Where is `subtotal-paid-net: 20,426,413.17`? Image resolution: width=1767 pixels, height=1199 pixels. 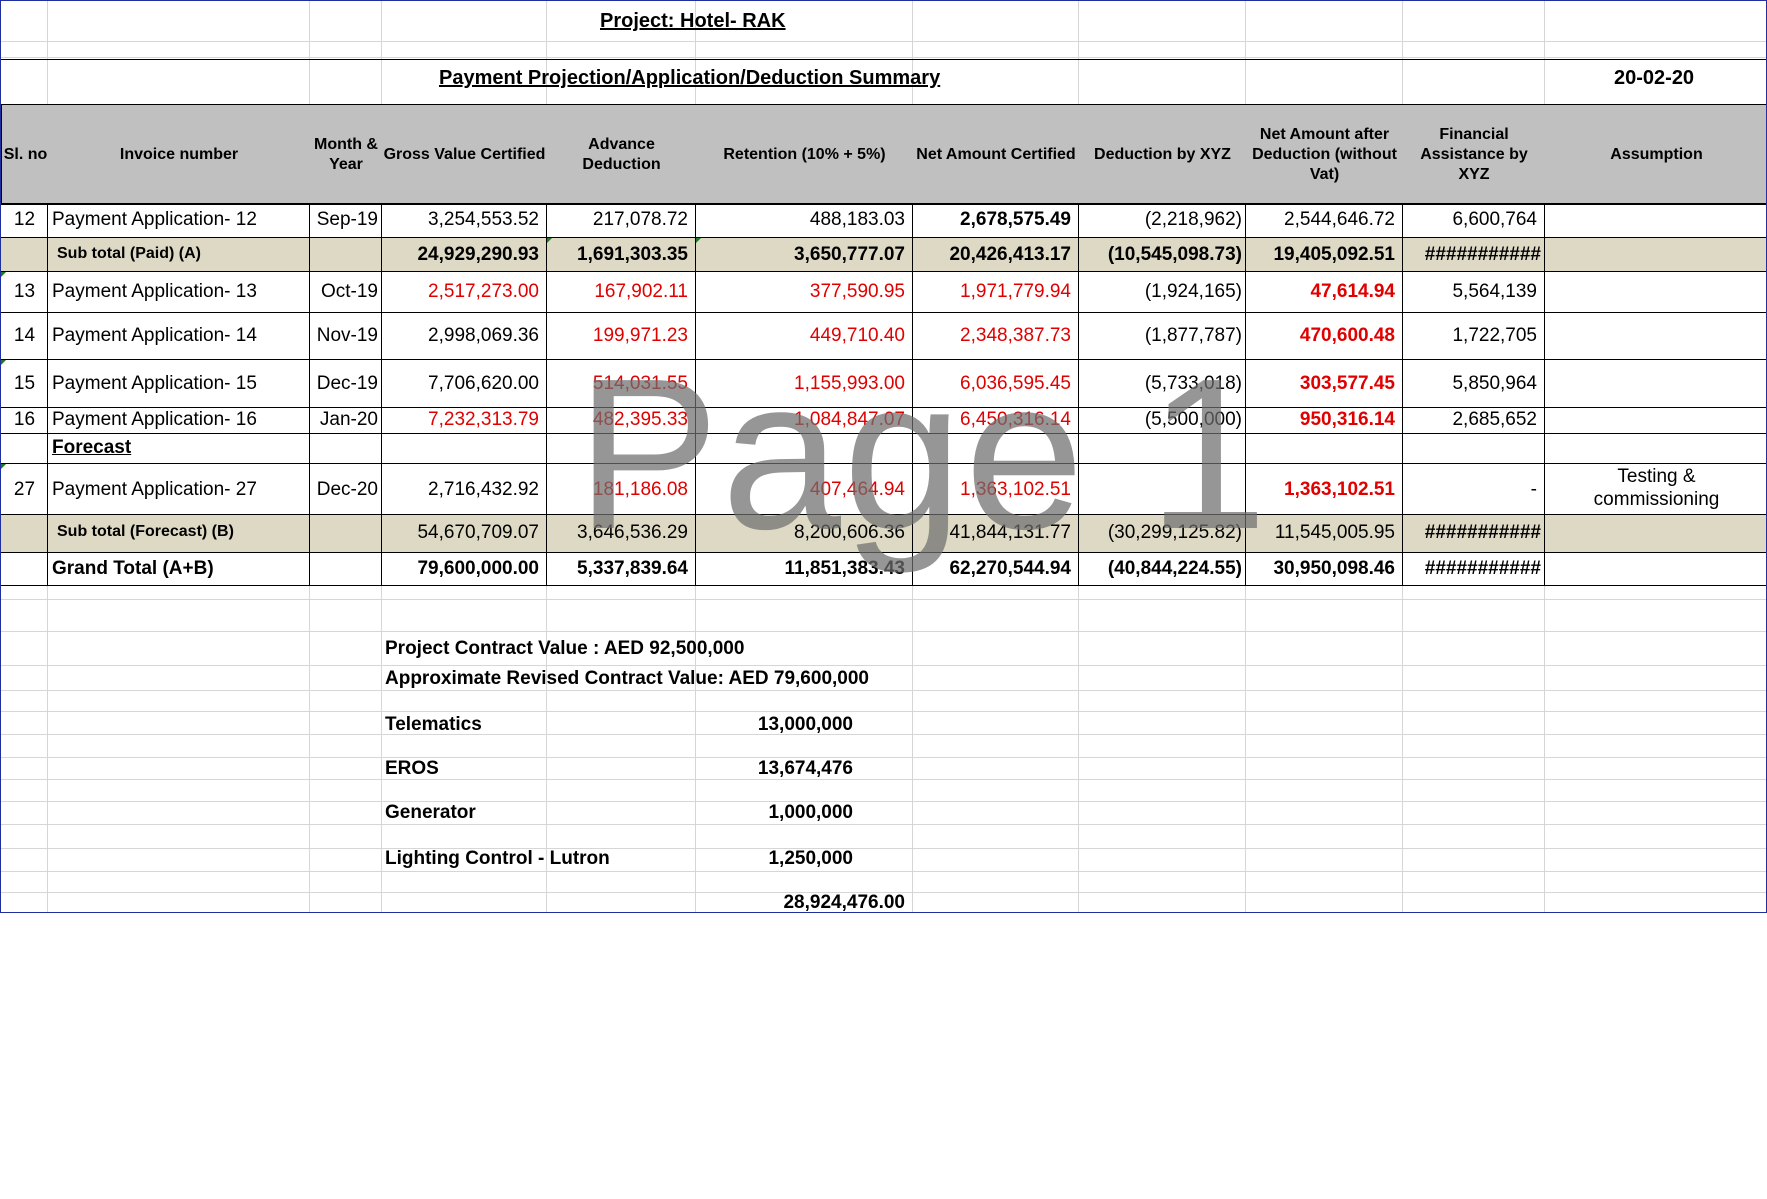
subtotal-paid-net: 20,426,413.17 is located at coordinates (1010, 254).